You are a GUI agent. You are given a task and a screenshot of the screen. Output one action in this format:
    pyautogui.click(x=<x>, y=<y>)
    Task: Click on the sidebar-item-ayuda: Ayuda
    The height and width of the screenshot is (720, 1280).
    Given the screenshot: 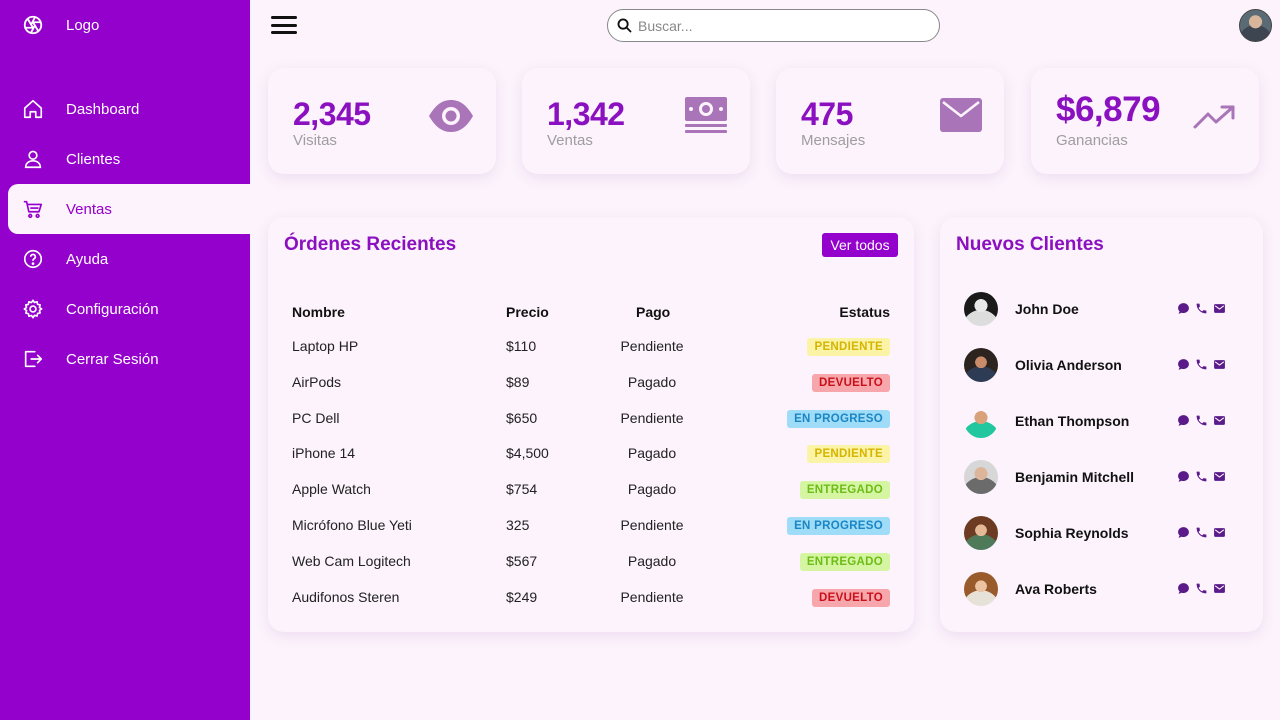 What is the action you would take?
    pyautogui.click(x=129, y=259)
    